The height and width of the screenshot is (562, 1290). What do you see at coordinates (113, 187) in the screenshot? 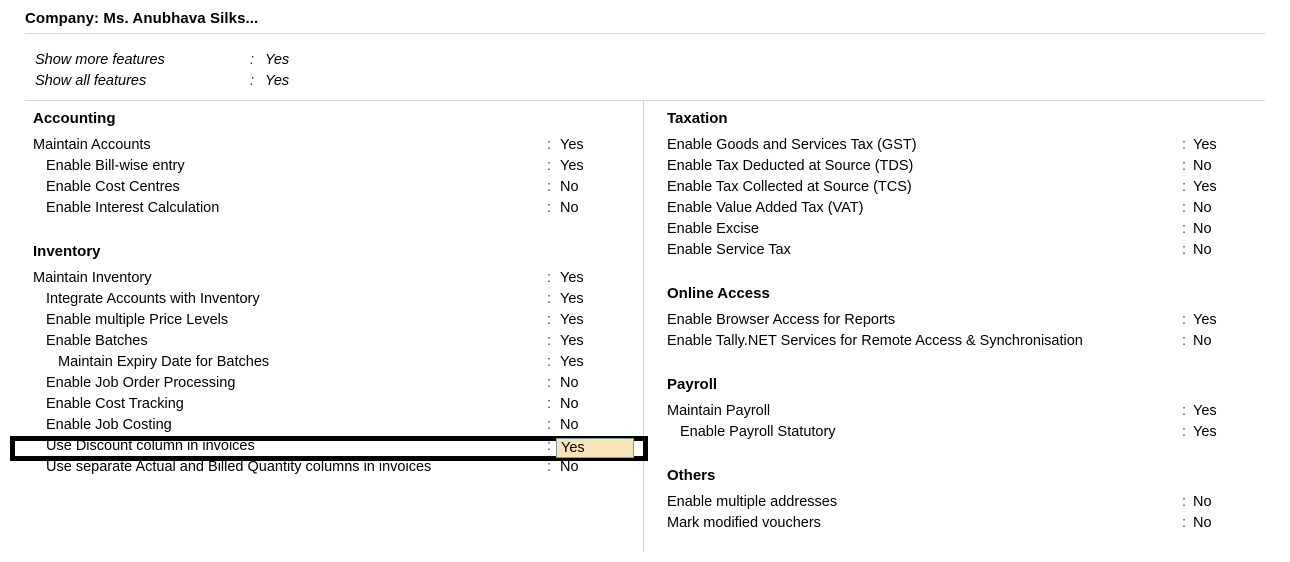
I see `feature-option-label: Enable Cost Centres` at bounding box center [113, 187].